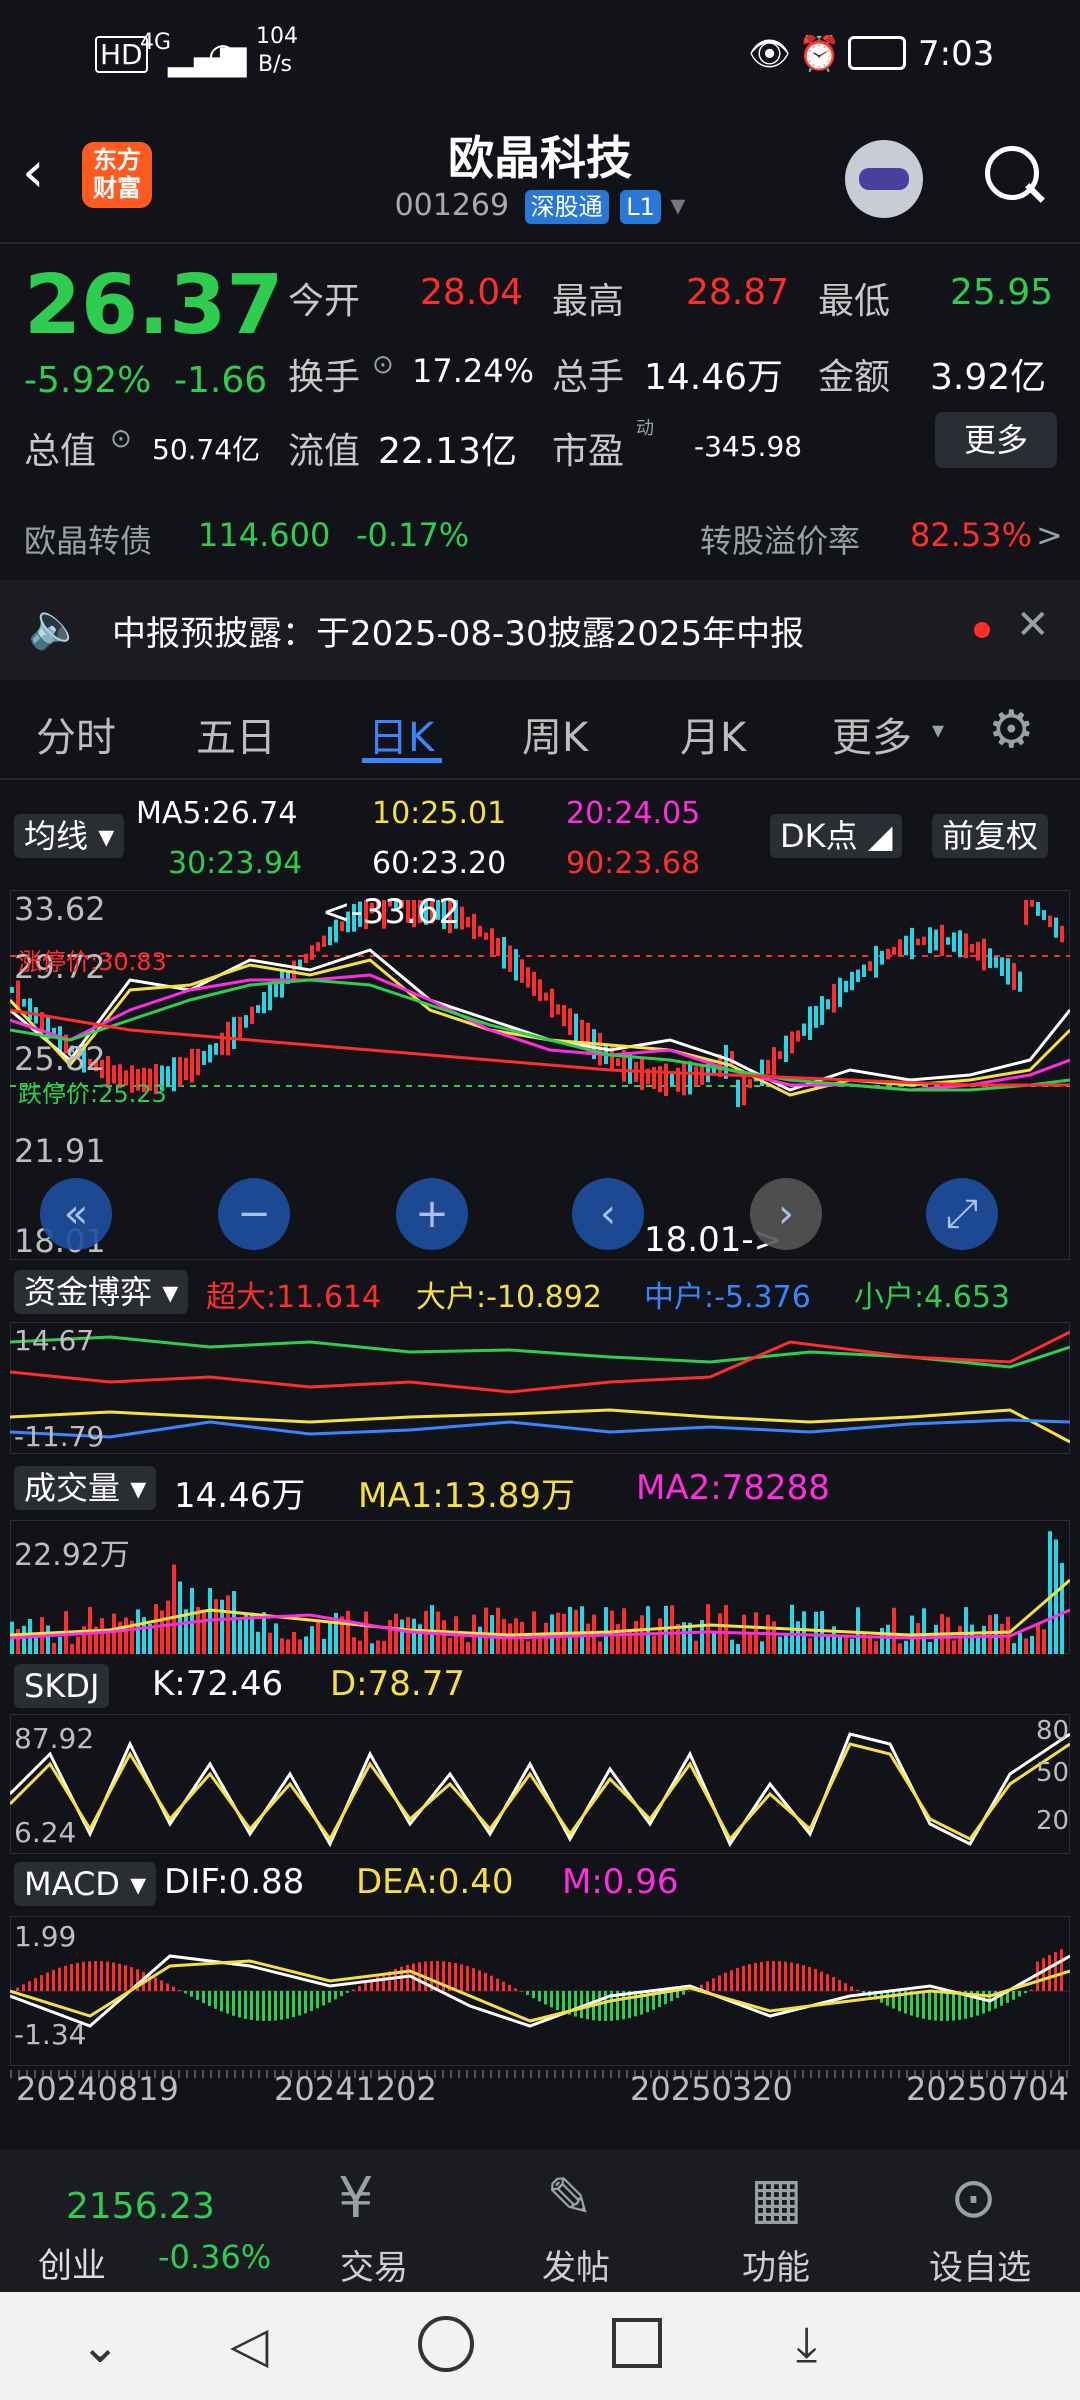 The image size is (1080, 2400). What do you see at coordinates (294, 1297) in the screenshot?
I see `fund-super: 超大:11.614` at bounding box center [294, 1297].